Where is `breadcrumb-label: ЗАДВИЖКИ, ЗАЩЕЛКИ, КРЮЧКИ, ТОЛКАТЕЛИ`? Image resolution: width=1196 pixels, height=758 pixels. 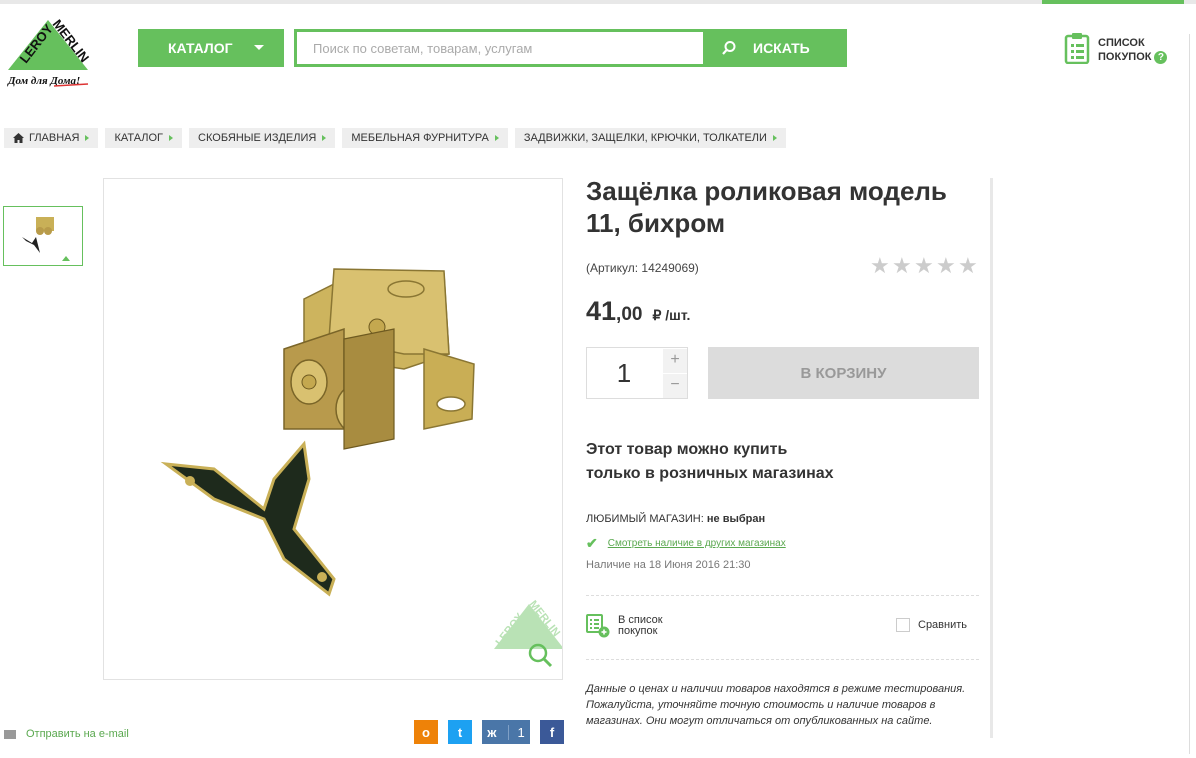
breadcrumb-label: ЗАДВИЖКИ, ЗАЩЕЛКИ, КРЮЧКИ, ТОЛКАТЕЛИ is located at coordinates (645, 138).